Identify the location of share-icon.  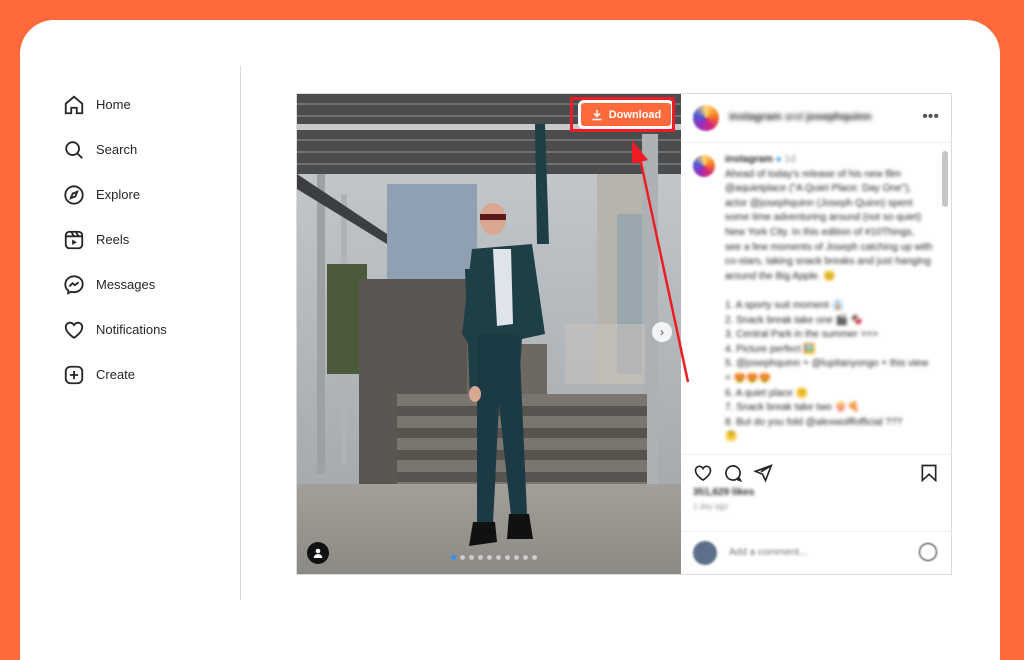
(763, 473).